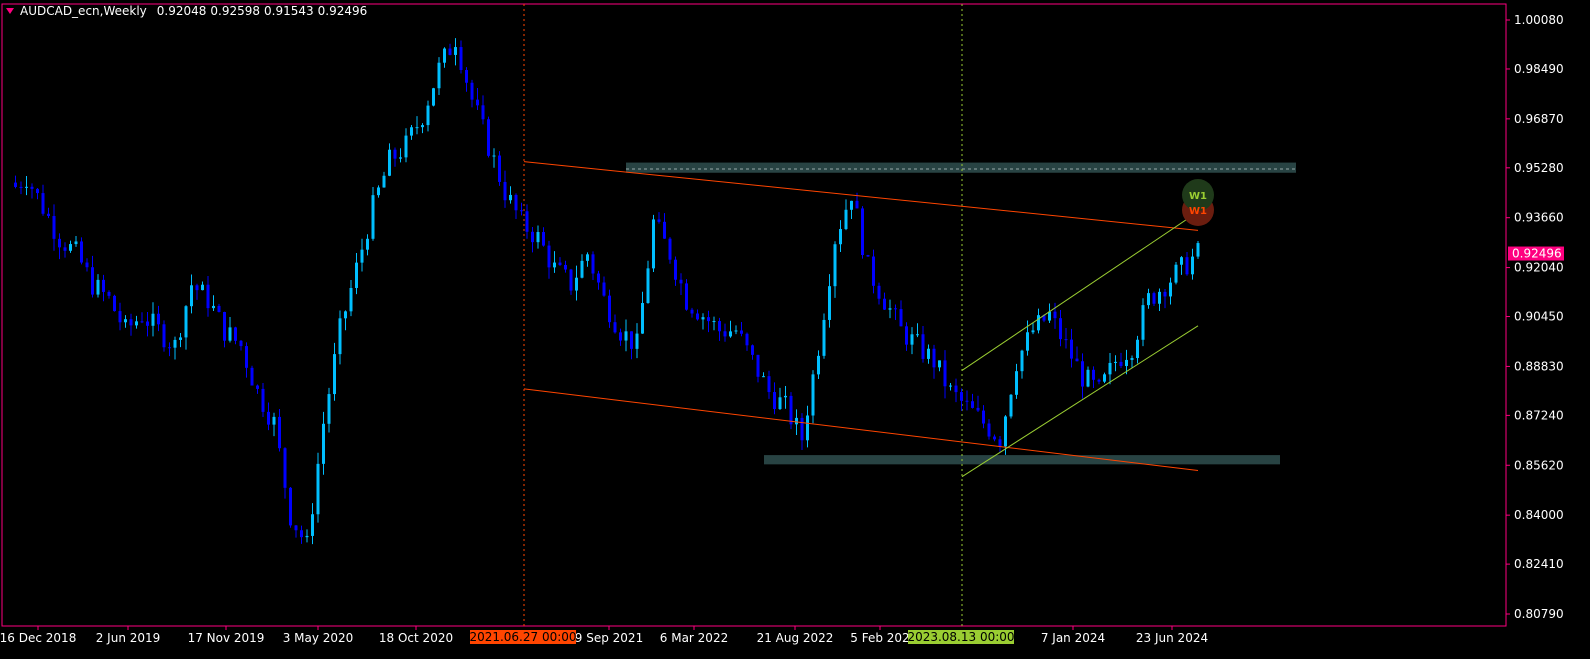  What do you see at coordinates (10, 11) in the screenshot?
I see `collapse-triangle-icon` at bounding box center [10, 11].